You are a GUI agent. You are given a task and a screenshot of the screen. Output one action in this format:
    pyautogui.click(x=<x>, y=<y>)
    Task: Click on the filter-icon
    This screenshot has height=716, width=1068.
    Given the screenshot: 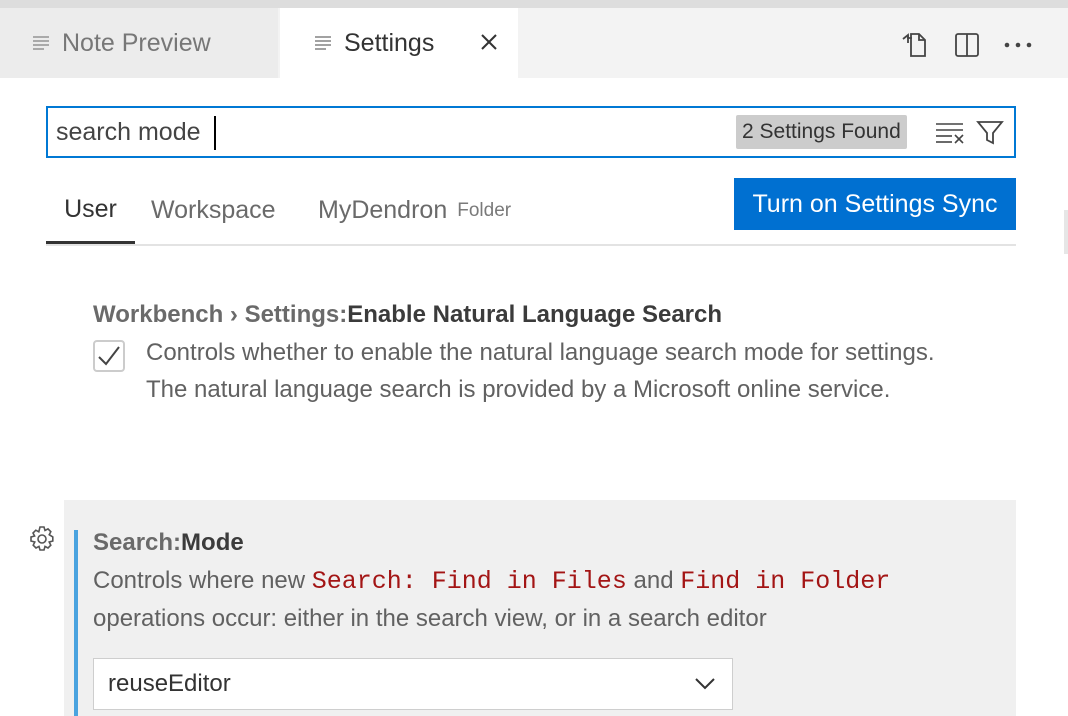 What is the action you would take?
    pyautogui.click(x=990, y=133)
    